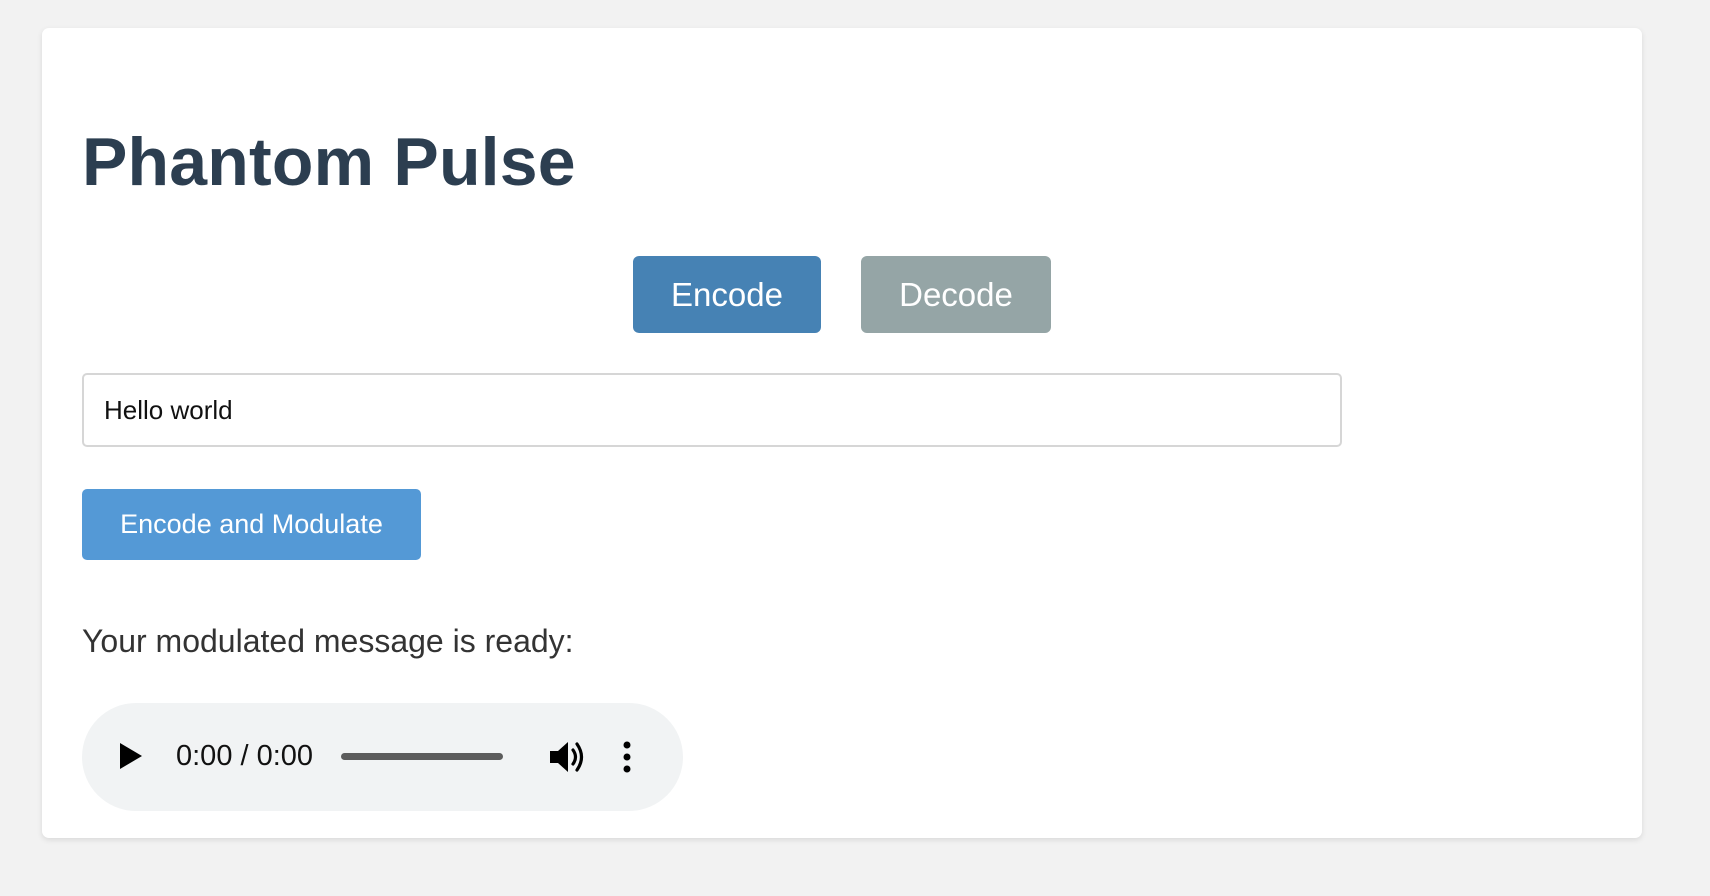 The height and width of the screenshot is (896, 1710). I want to click on encode-and-modulate-button: Encode and Modulate, so click(251, 524).